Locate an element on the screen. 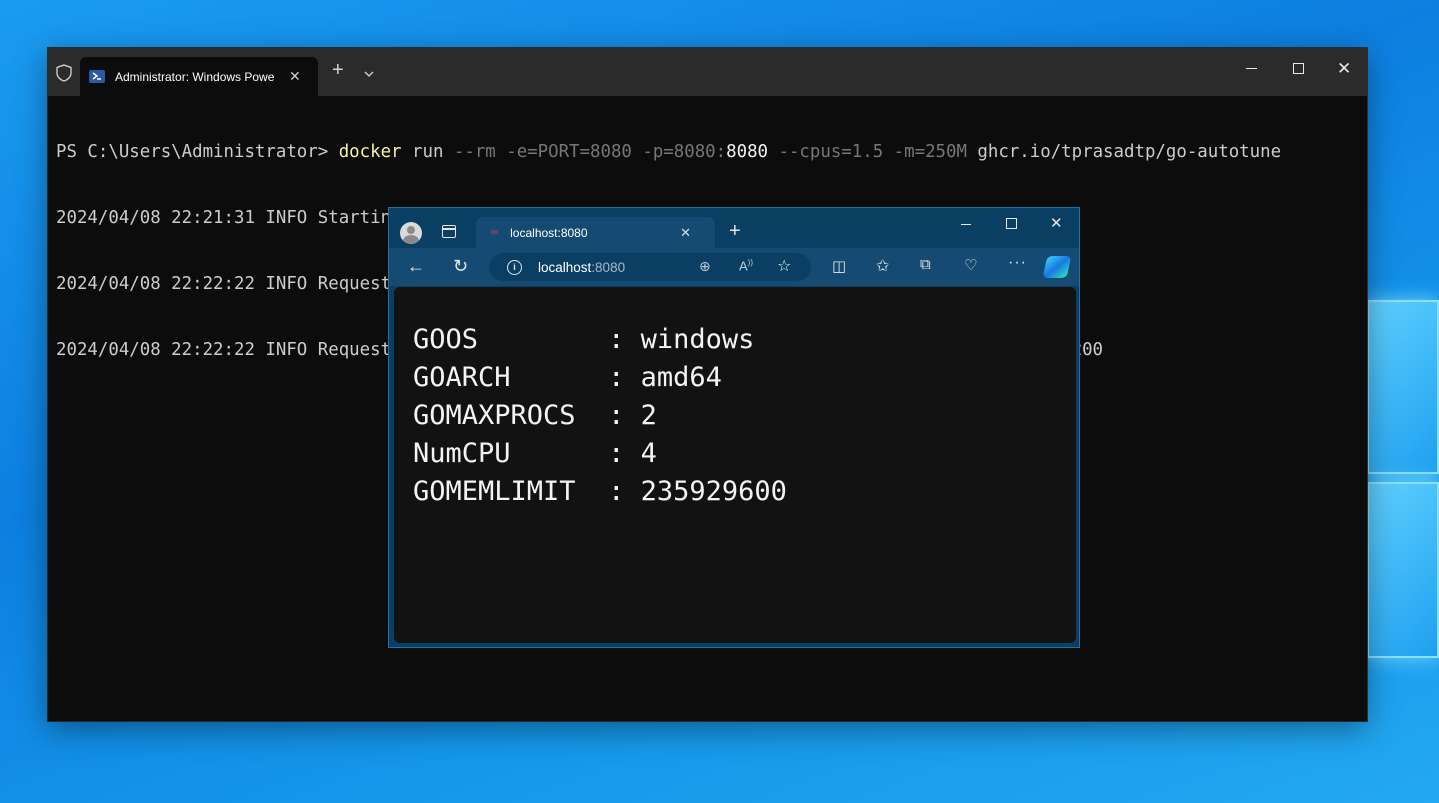 The image size is (1439, 803). address-bar: i localhost:8080 ⊕ A)) ☆ is located at coordinates (650, 267).